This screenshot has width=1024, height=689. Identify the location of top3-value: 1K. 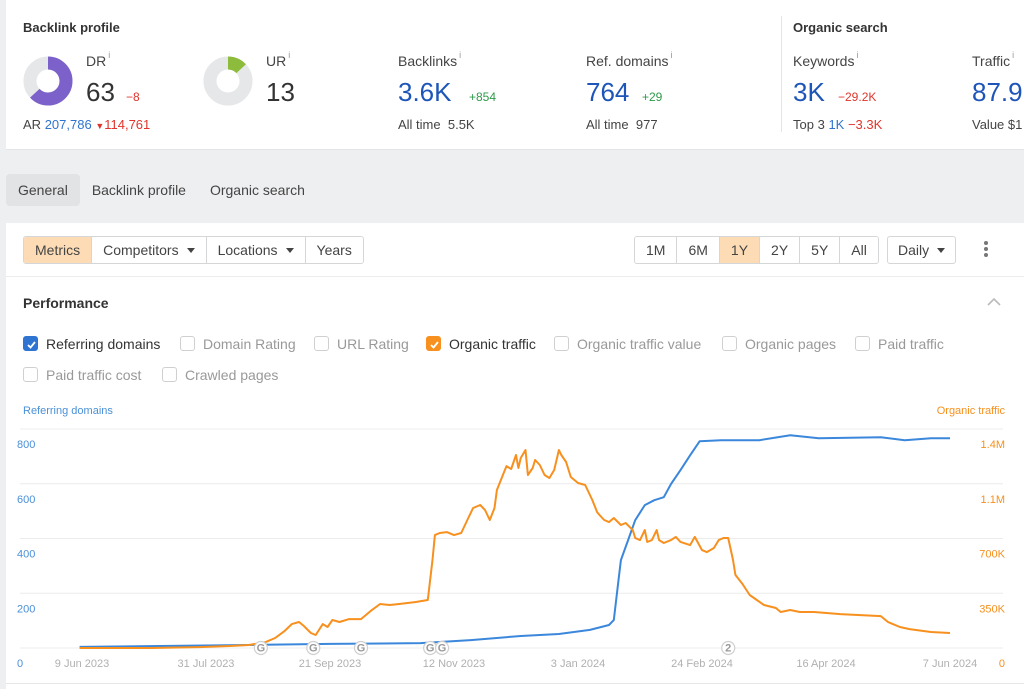
(836, 124).